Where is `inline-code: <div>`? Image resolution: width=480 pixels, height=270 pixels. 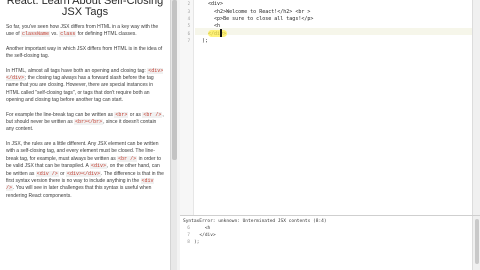 inline-code: <div> is located at coordinates (98, 166).